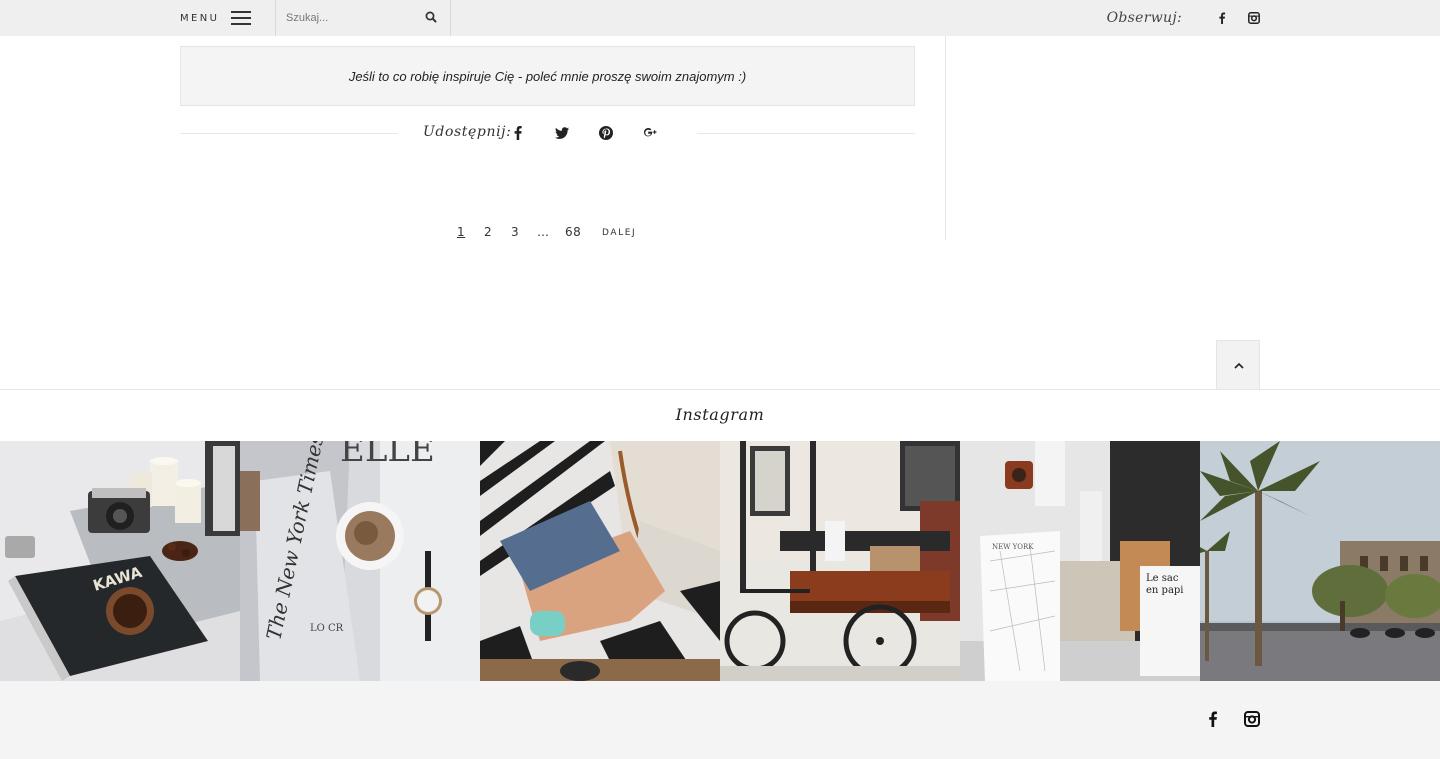 Image resolution: width=1440 pixels, height=759 pixels. I want to click on search-icon, so click(431, 17).